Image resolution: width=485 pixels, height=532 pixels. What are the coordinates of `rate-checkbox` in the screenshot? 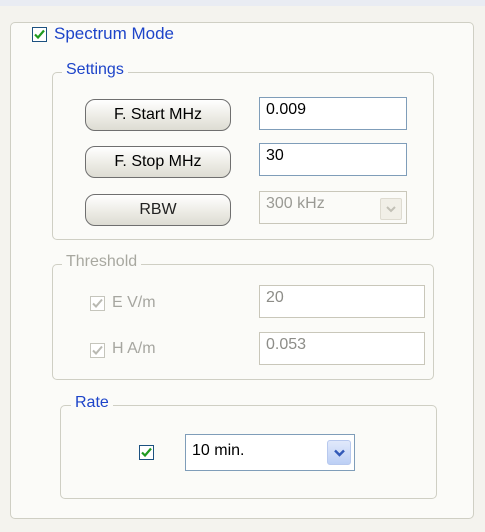 It's located at (146, 452).